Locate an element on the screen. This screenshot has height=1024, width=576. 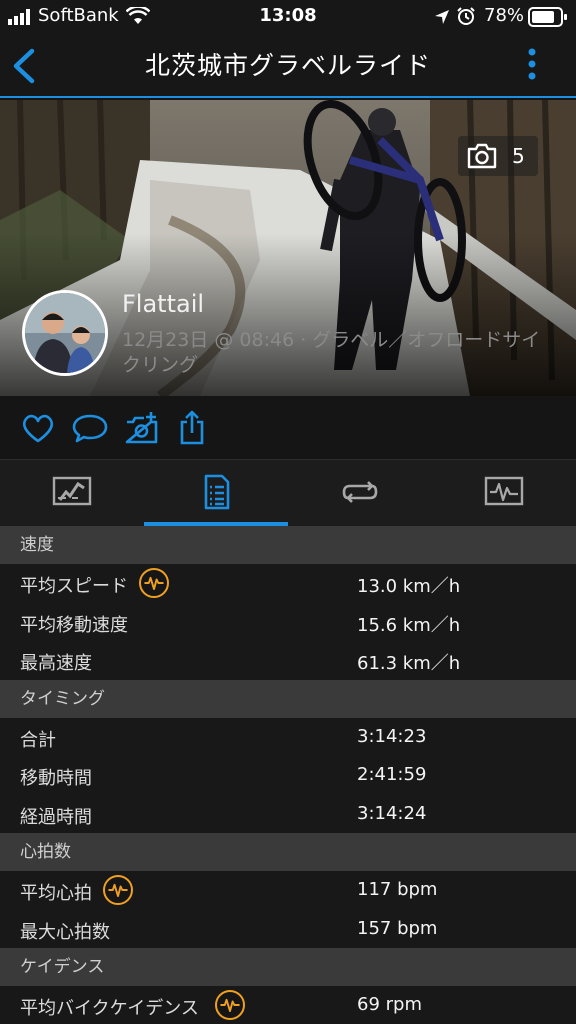
stat-row: 最高速度 61.3 km／h is located at coordinates (288, 660).